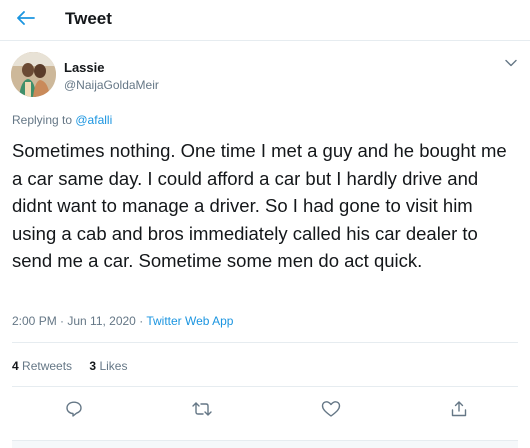 This screenshot has height=448, width=530. Describe the element at coordinates (113, 366) in the screenshot. I see `likes-label: Likes` at that location.